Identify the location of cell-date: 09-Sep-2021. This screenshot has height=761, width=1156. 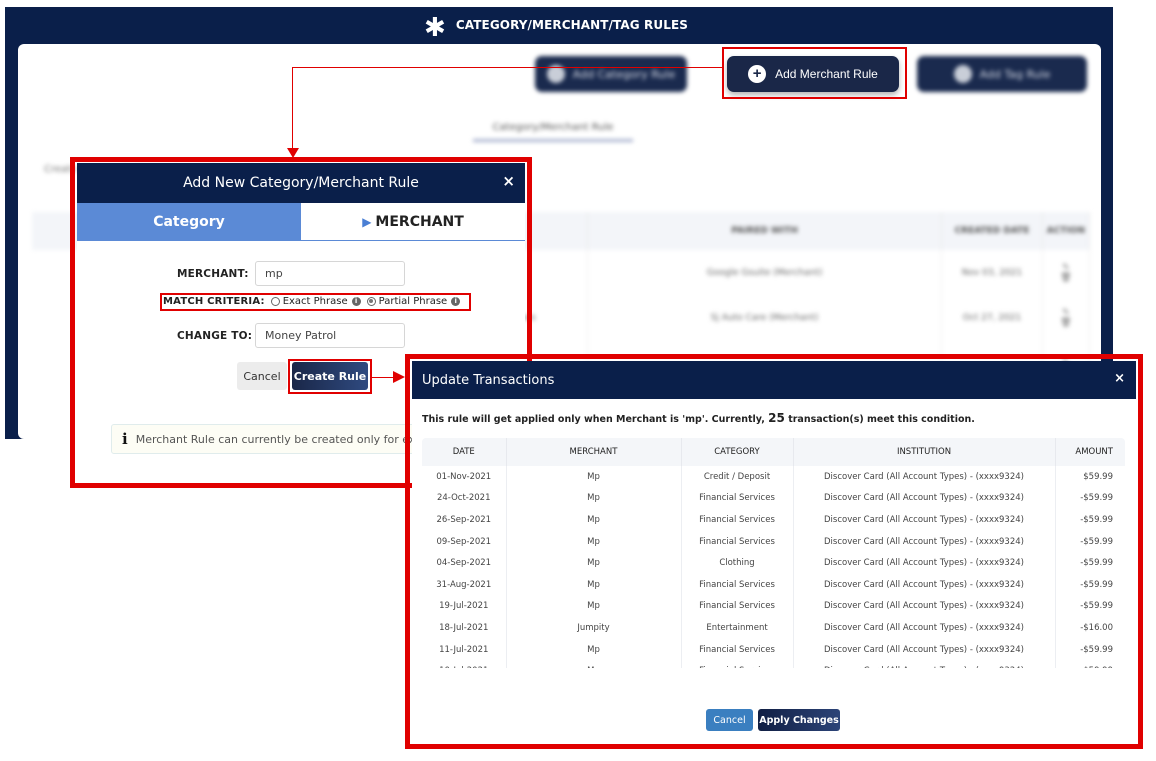
(464, 541).